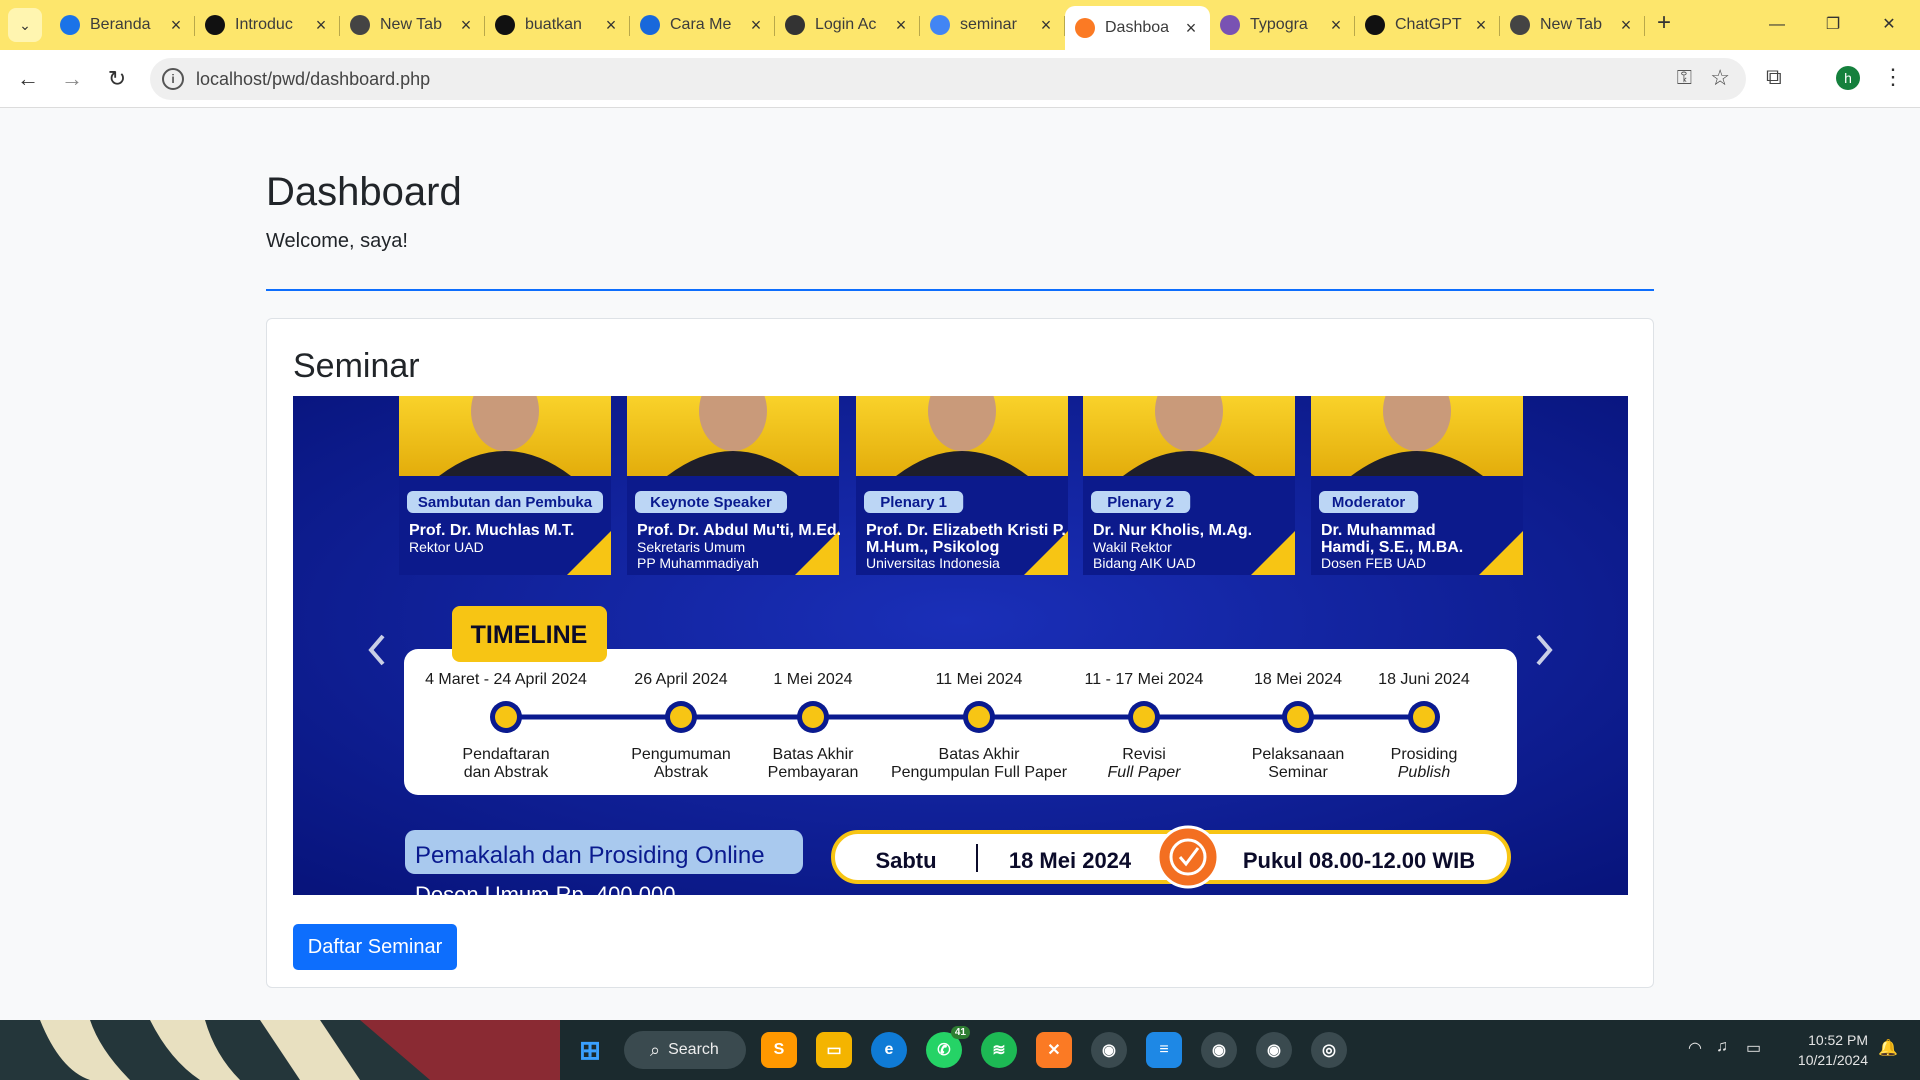  What do you see at coordinates (1893, 77) in the screenshot?
I see `browser-menu-icon: ⋮` at bounding box center [1893, 77].